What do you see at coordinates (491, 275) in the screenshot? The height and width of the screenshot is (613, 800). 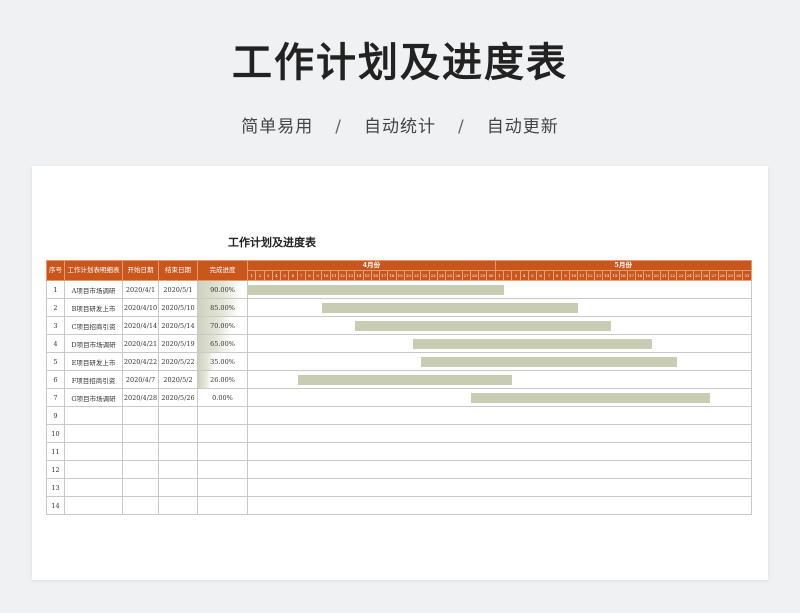 I see `day-header: 30` at bounding box center [491, 275].